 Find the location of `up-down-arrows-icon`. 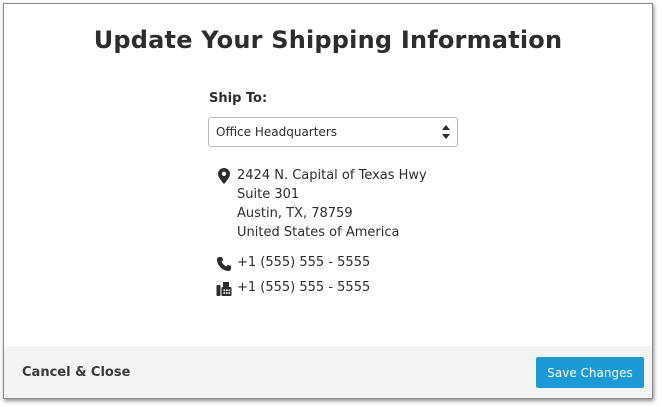

up-down-arrows-icon is located at coordinates (446, 132).